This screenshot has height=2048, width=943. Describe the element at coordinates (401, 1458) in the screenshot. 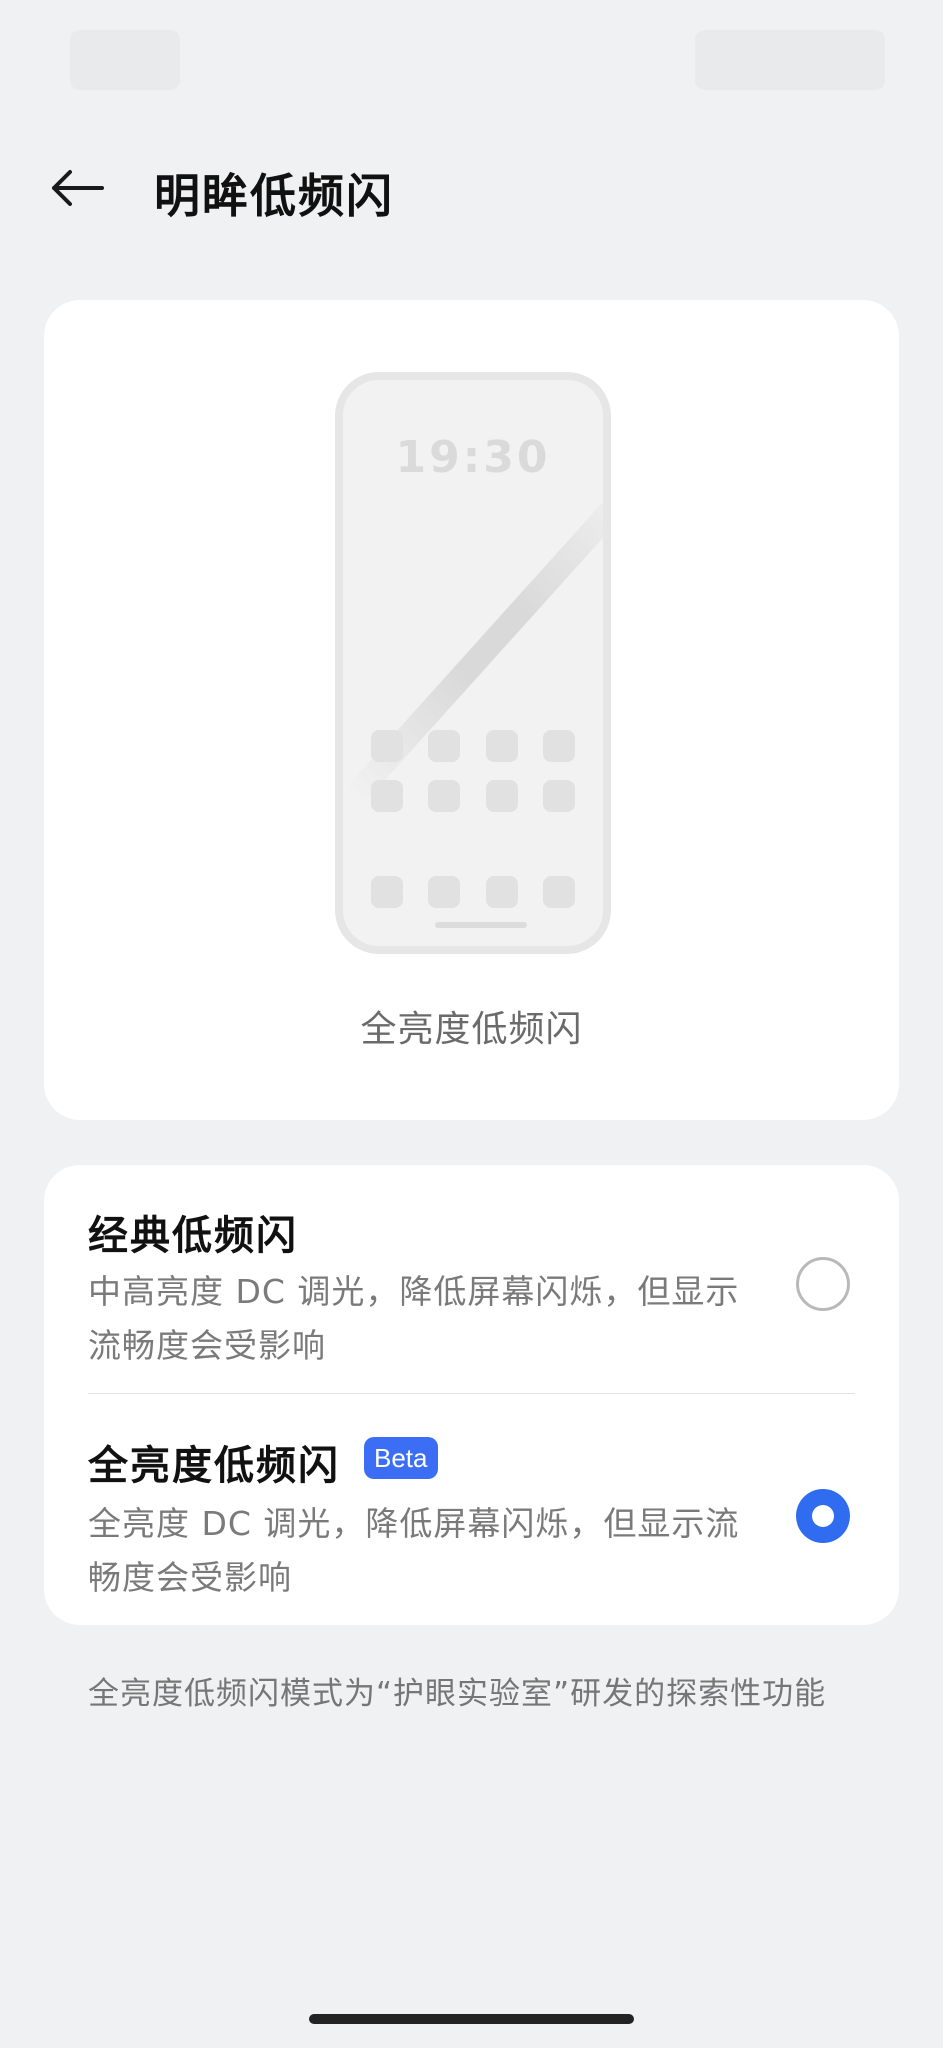

I see `beta-badge: Beta` at that location.